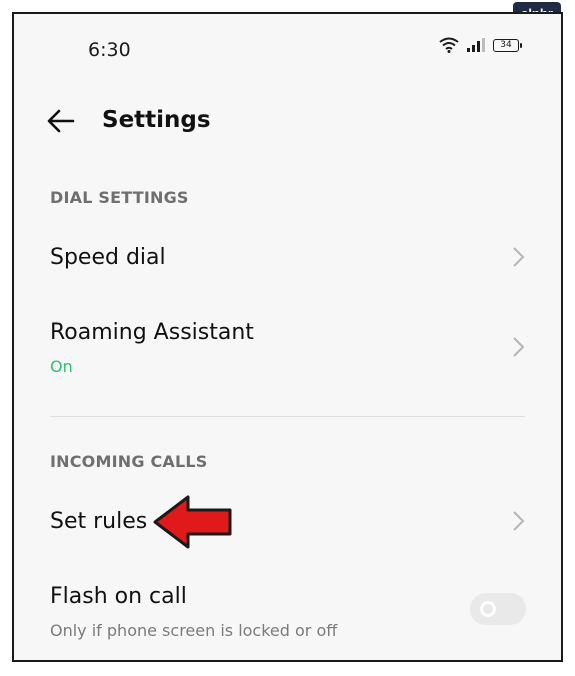  What do you see at coordinates (476, 45) in the screenshot?
I see `signal-icon` at bounding box center [476, 45].